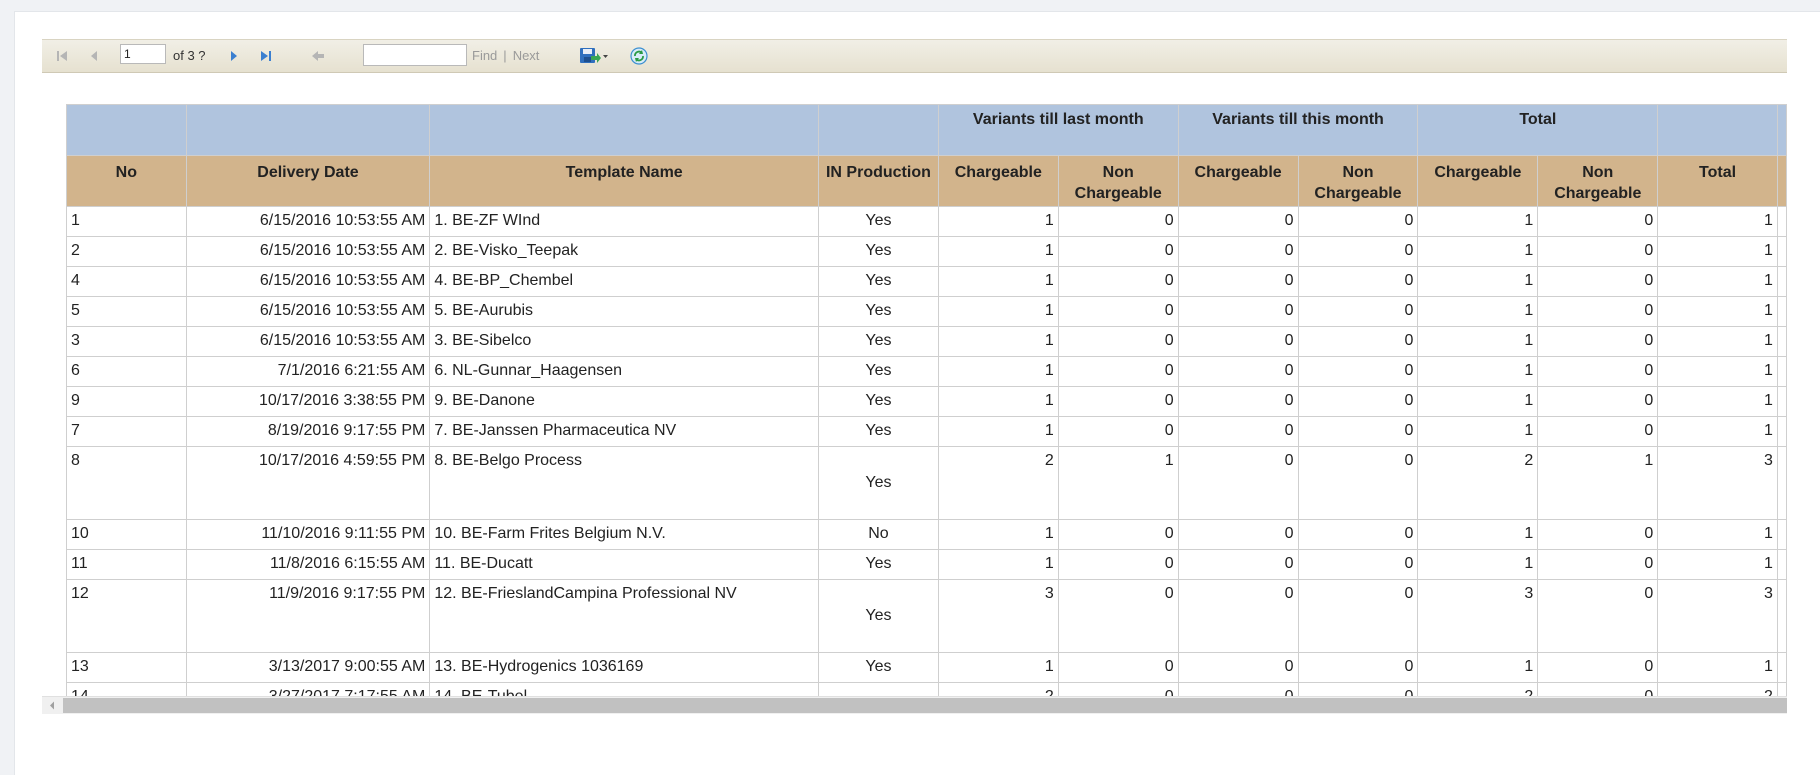  Describe the element at coordinates (998, 483) in the screenshot. I see `cell-chargeable-last: 2` at that location.